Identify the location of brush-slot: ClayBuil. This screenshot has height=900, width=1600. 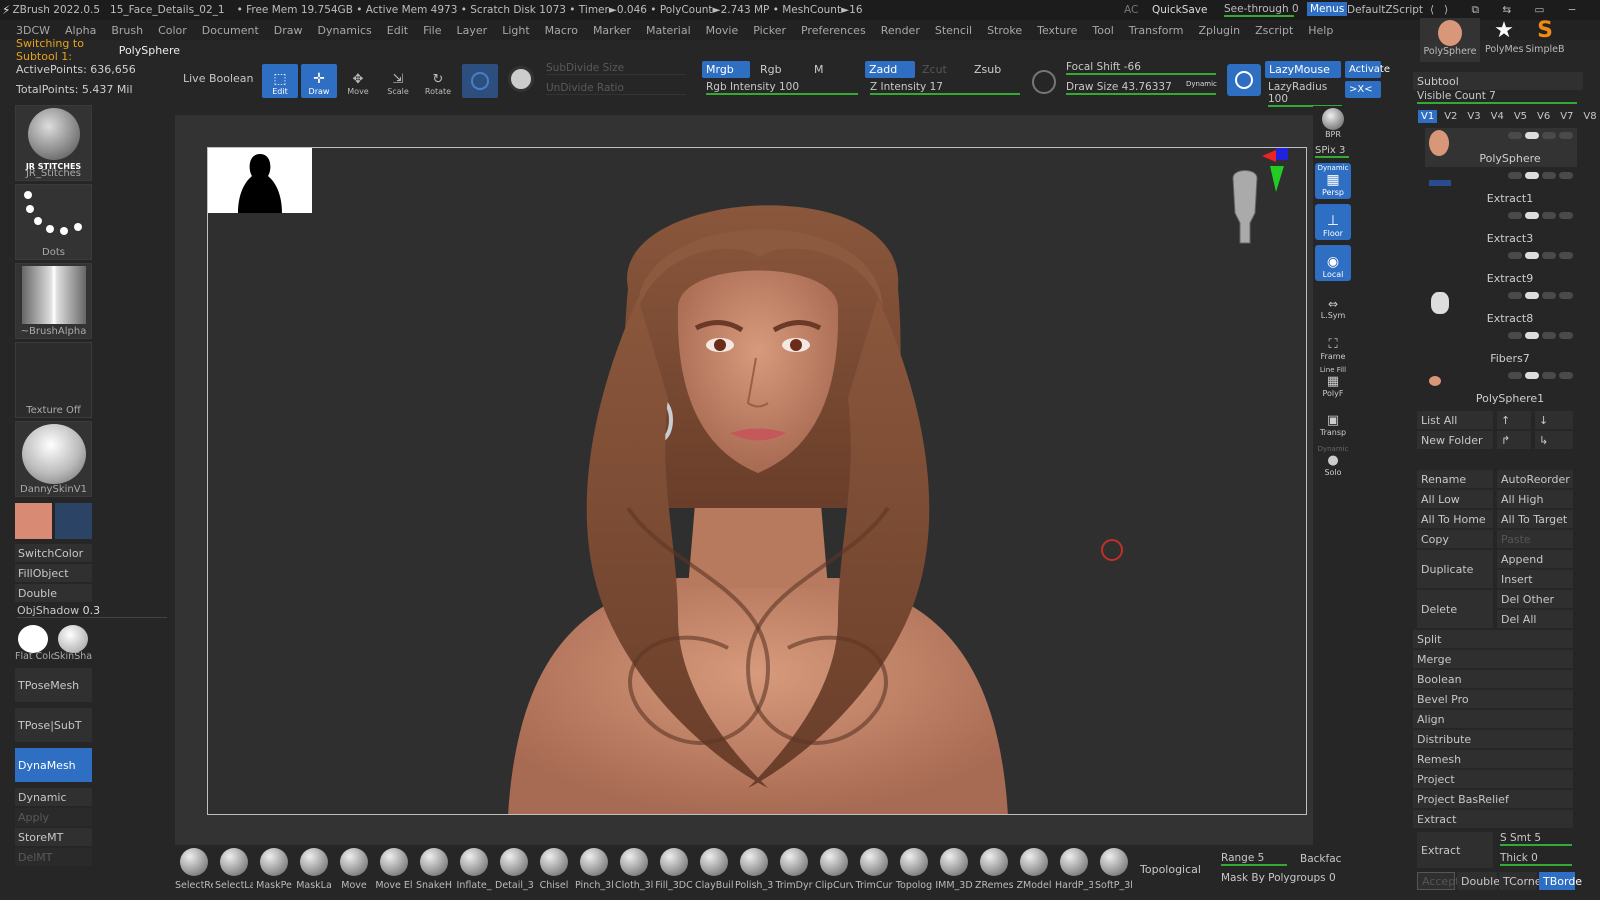
(714, 871).